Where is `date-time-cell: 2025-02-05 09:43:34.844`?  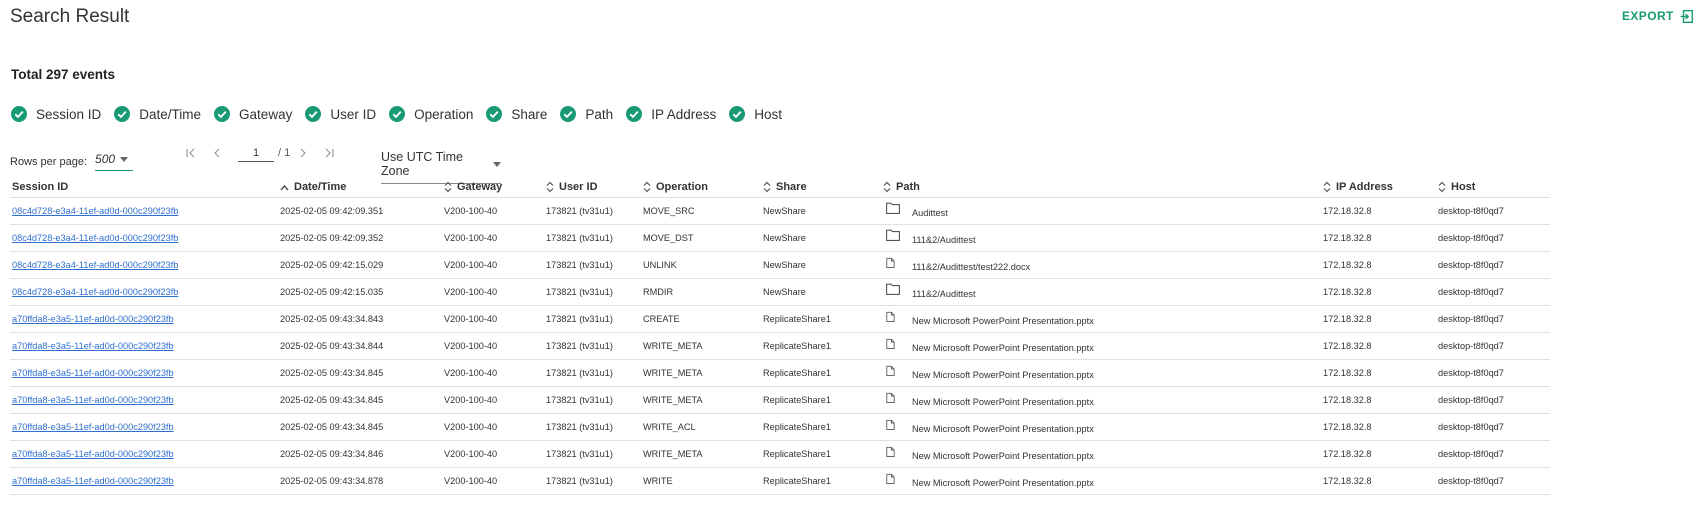
date-time-cell: 2025-02-05 09:43:34.844 is located at coordinates (362, 346).